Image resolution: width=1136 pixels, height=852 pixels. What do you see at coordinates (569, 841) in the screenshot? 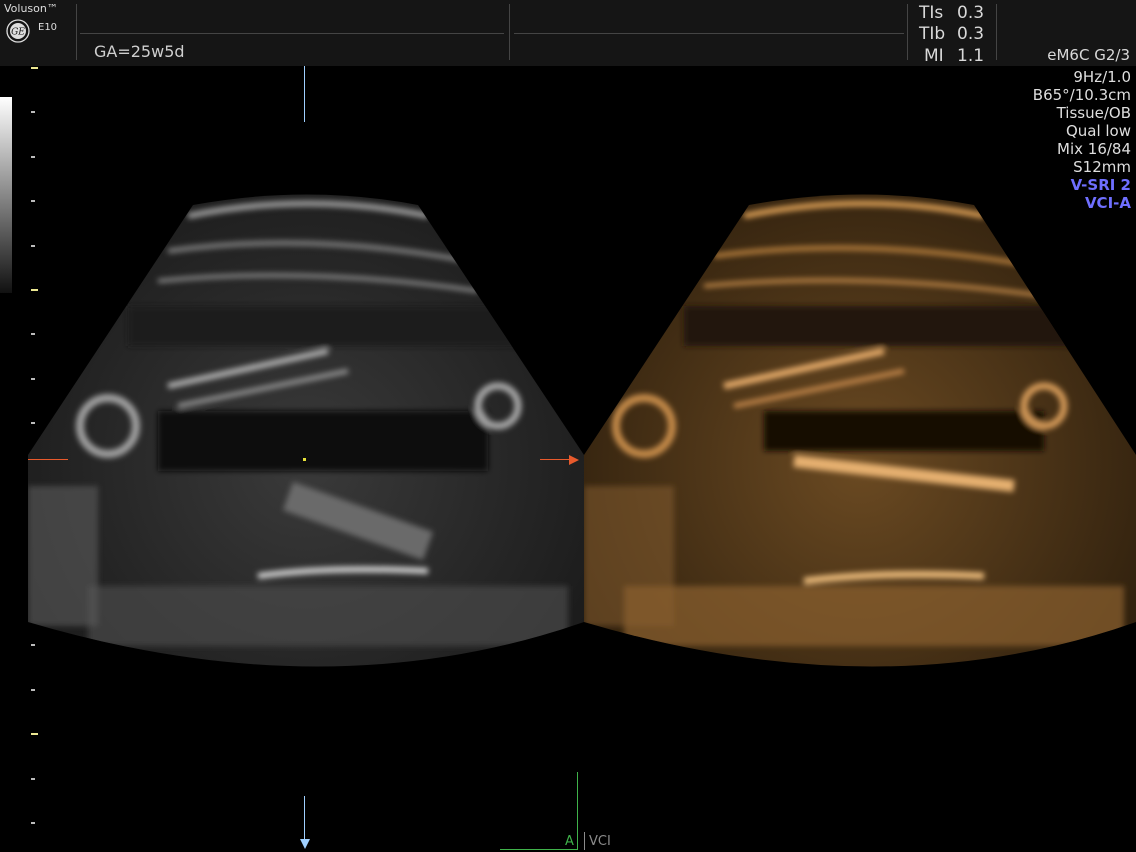
I see `plane-label: A` at bounding box center [569, 841].